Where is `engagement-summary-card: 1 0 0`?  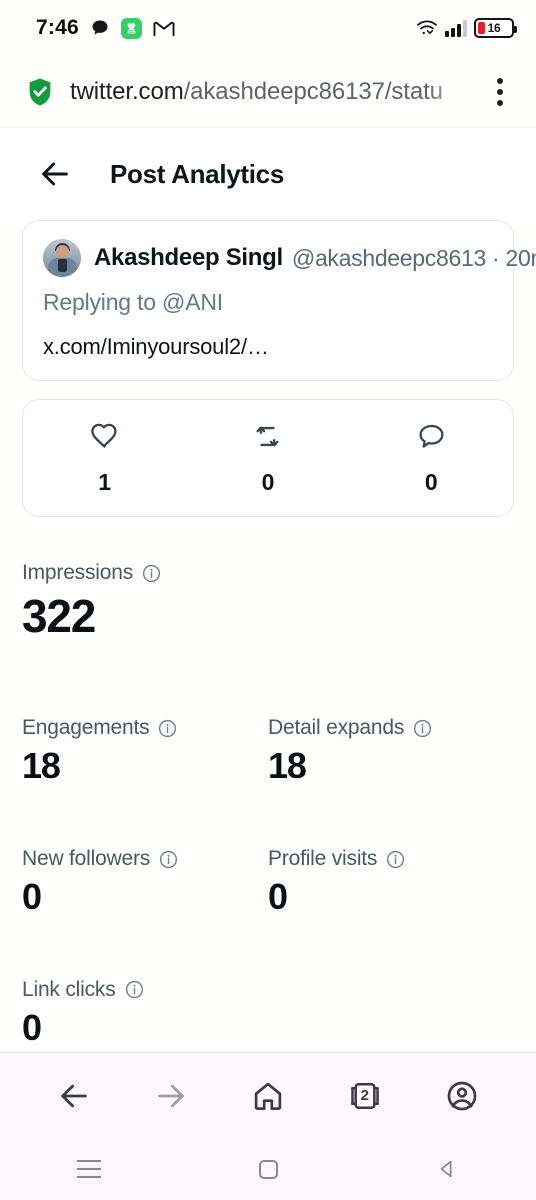 engagement-summary-card: 1 0 0 is located at coordinates (268, 458).